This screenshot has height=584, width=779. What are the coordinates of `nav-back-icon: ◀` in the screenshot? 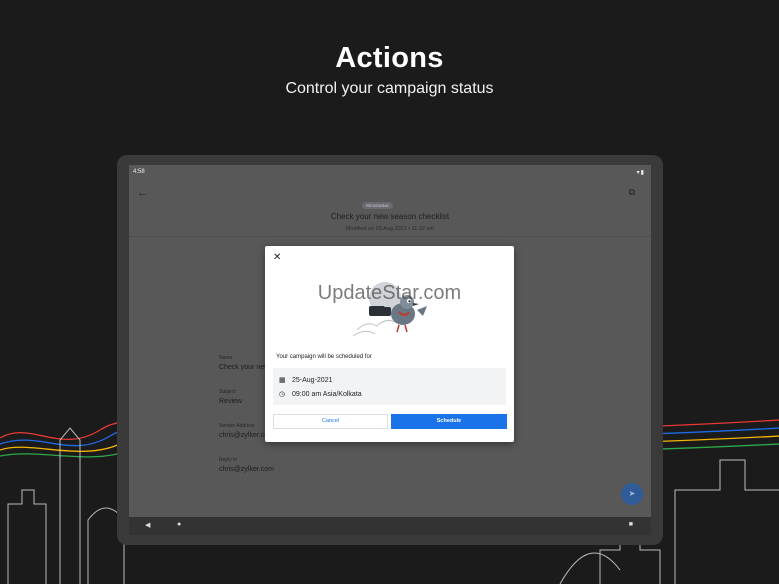 It's located at (147, 525).